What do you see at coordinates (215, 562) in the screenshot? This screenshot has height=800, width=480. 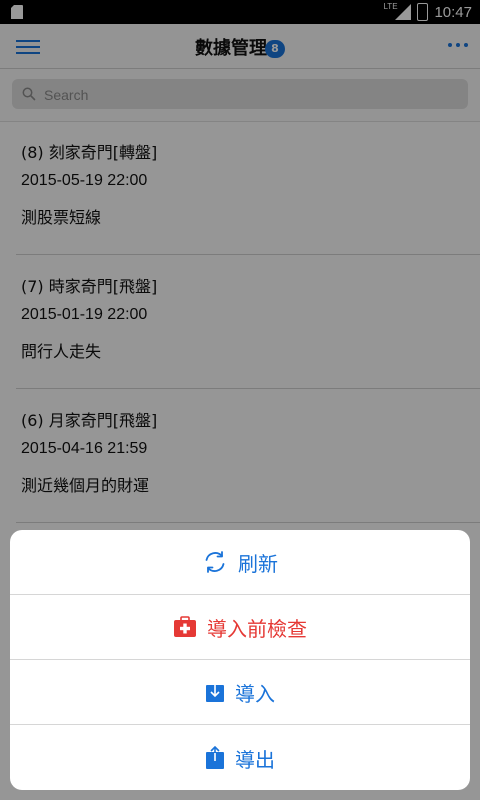 I see `refresh-icon` at bounding box center [215, 562].